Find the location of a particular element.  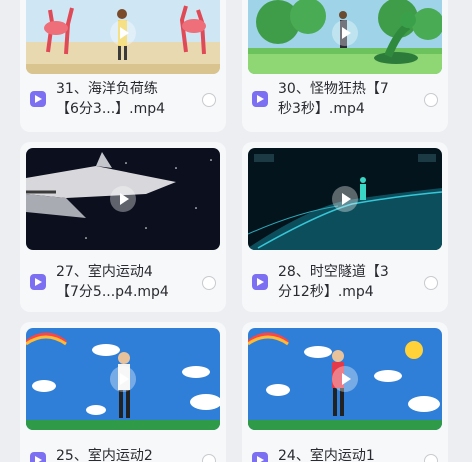

video-card: 31、海洋负荷练 【6分3...】.mp4 is located at coordinates (123, 66).